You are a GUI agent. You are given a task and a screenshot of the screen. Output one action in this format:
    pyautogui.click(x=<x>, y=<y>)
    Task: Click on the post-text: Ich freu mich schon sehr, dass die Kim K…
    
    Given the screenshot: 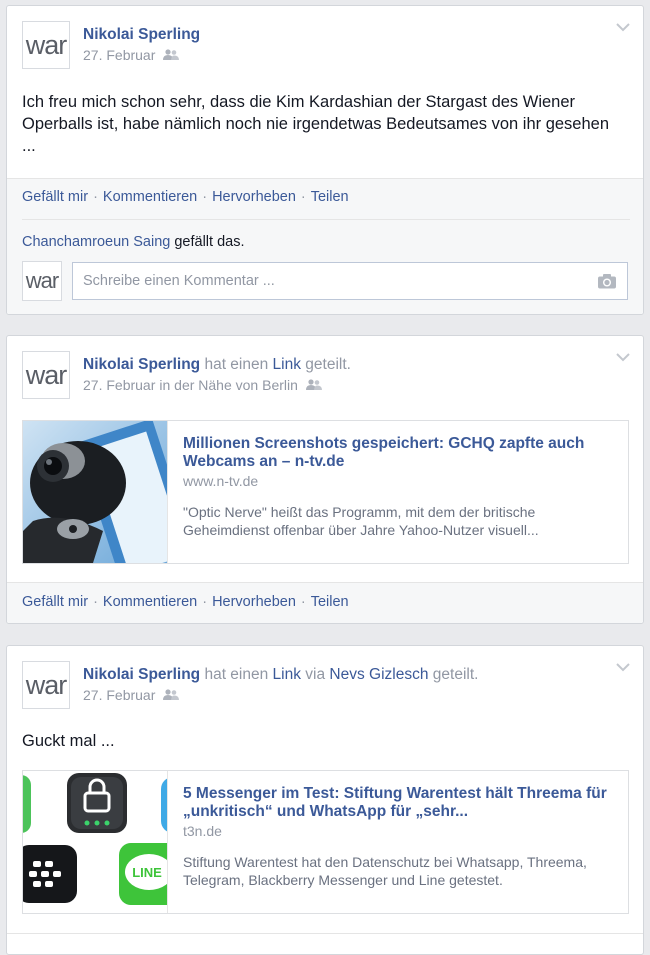 What is the action you would take?
    pyautogui.click(x=316, y=124)
    